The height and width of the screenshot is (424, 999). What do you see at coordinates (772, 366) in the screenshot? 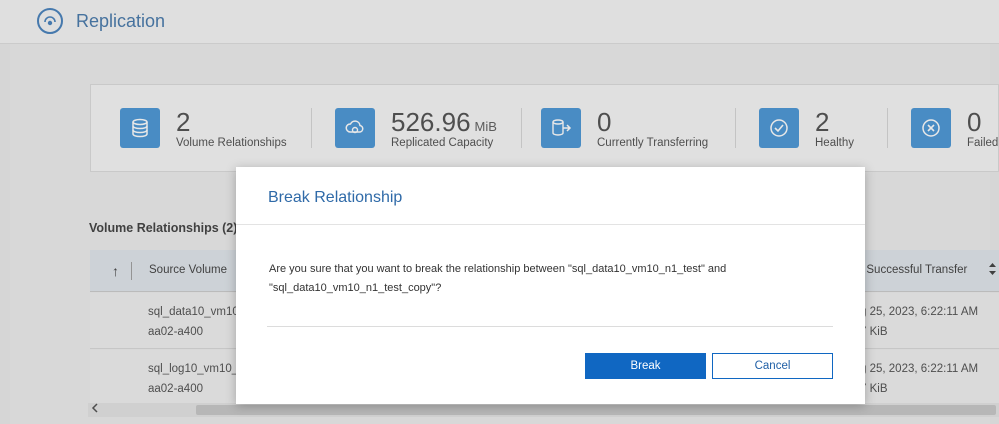
I see `cancel-button: Cancel` at bounding box center [772, 366].